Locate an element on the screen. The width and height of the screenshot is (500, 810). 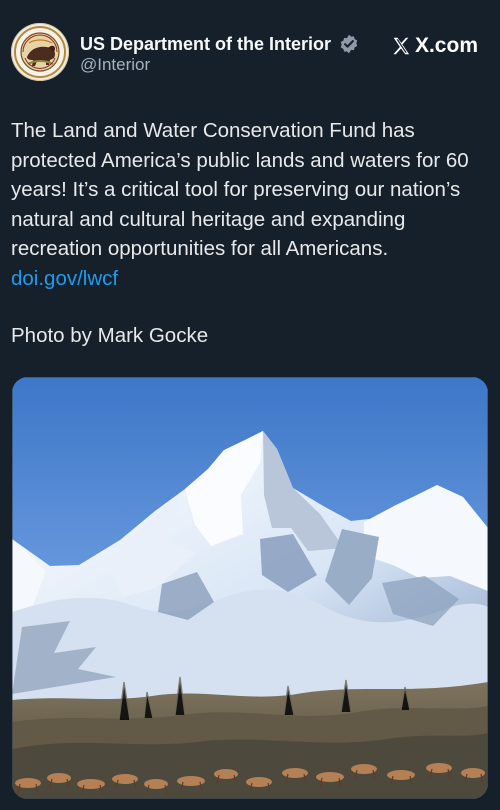
photo-credit: Photo by Mark Gocke is located at coordinates (110, 335).